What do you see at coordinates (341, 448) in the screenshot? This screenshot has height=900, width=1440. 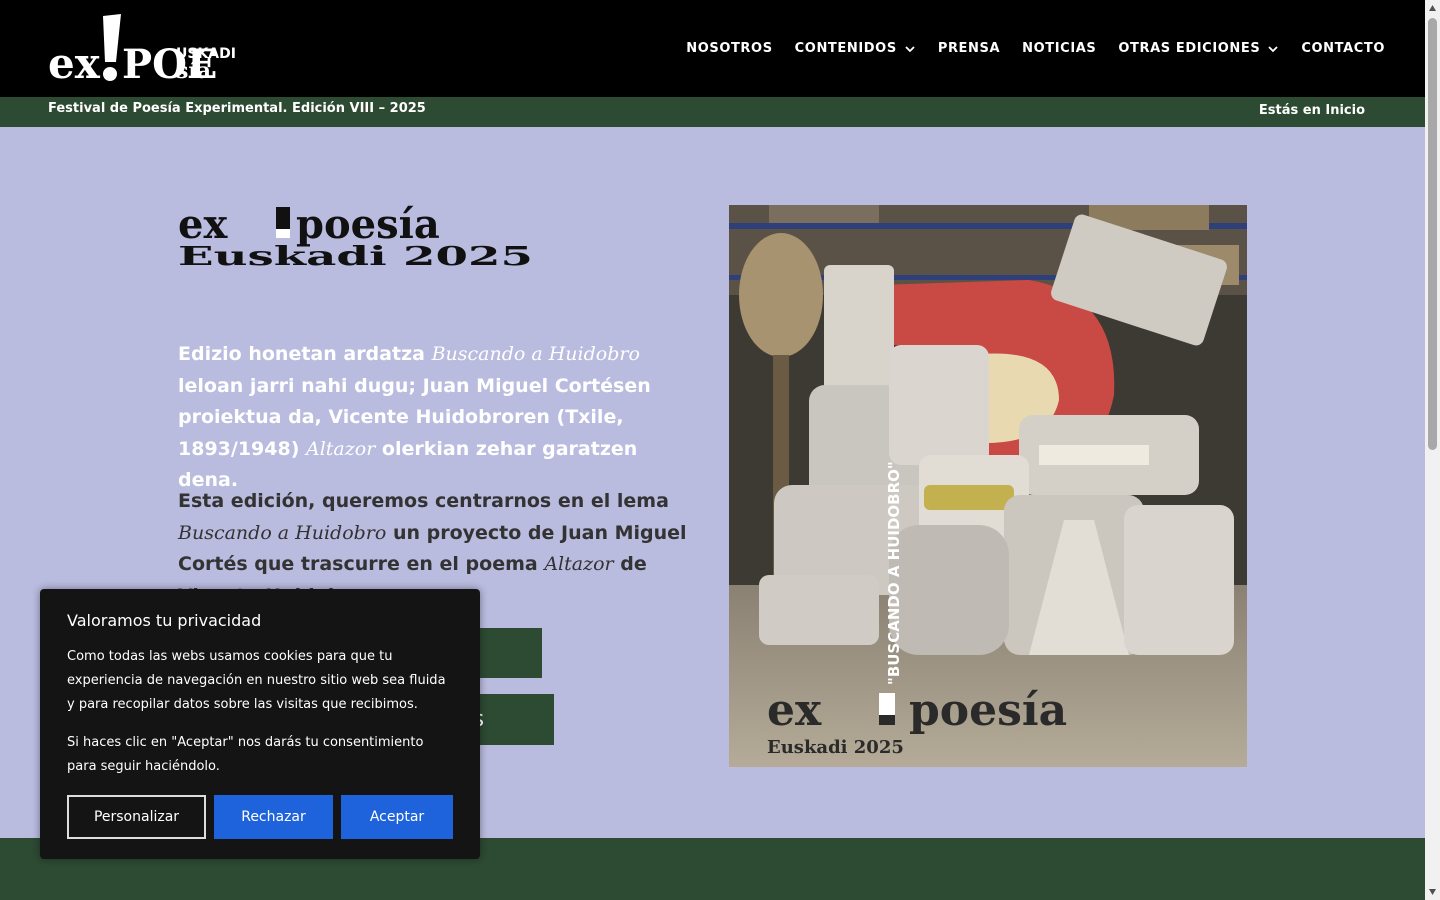 I see `p1-em-poem: Altazor` at bounding box center [341, 448].